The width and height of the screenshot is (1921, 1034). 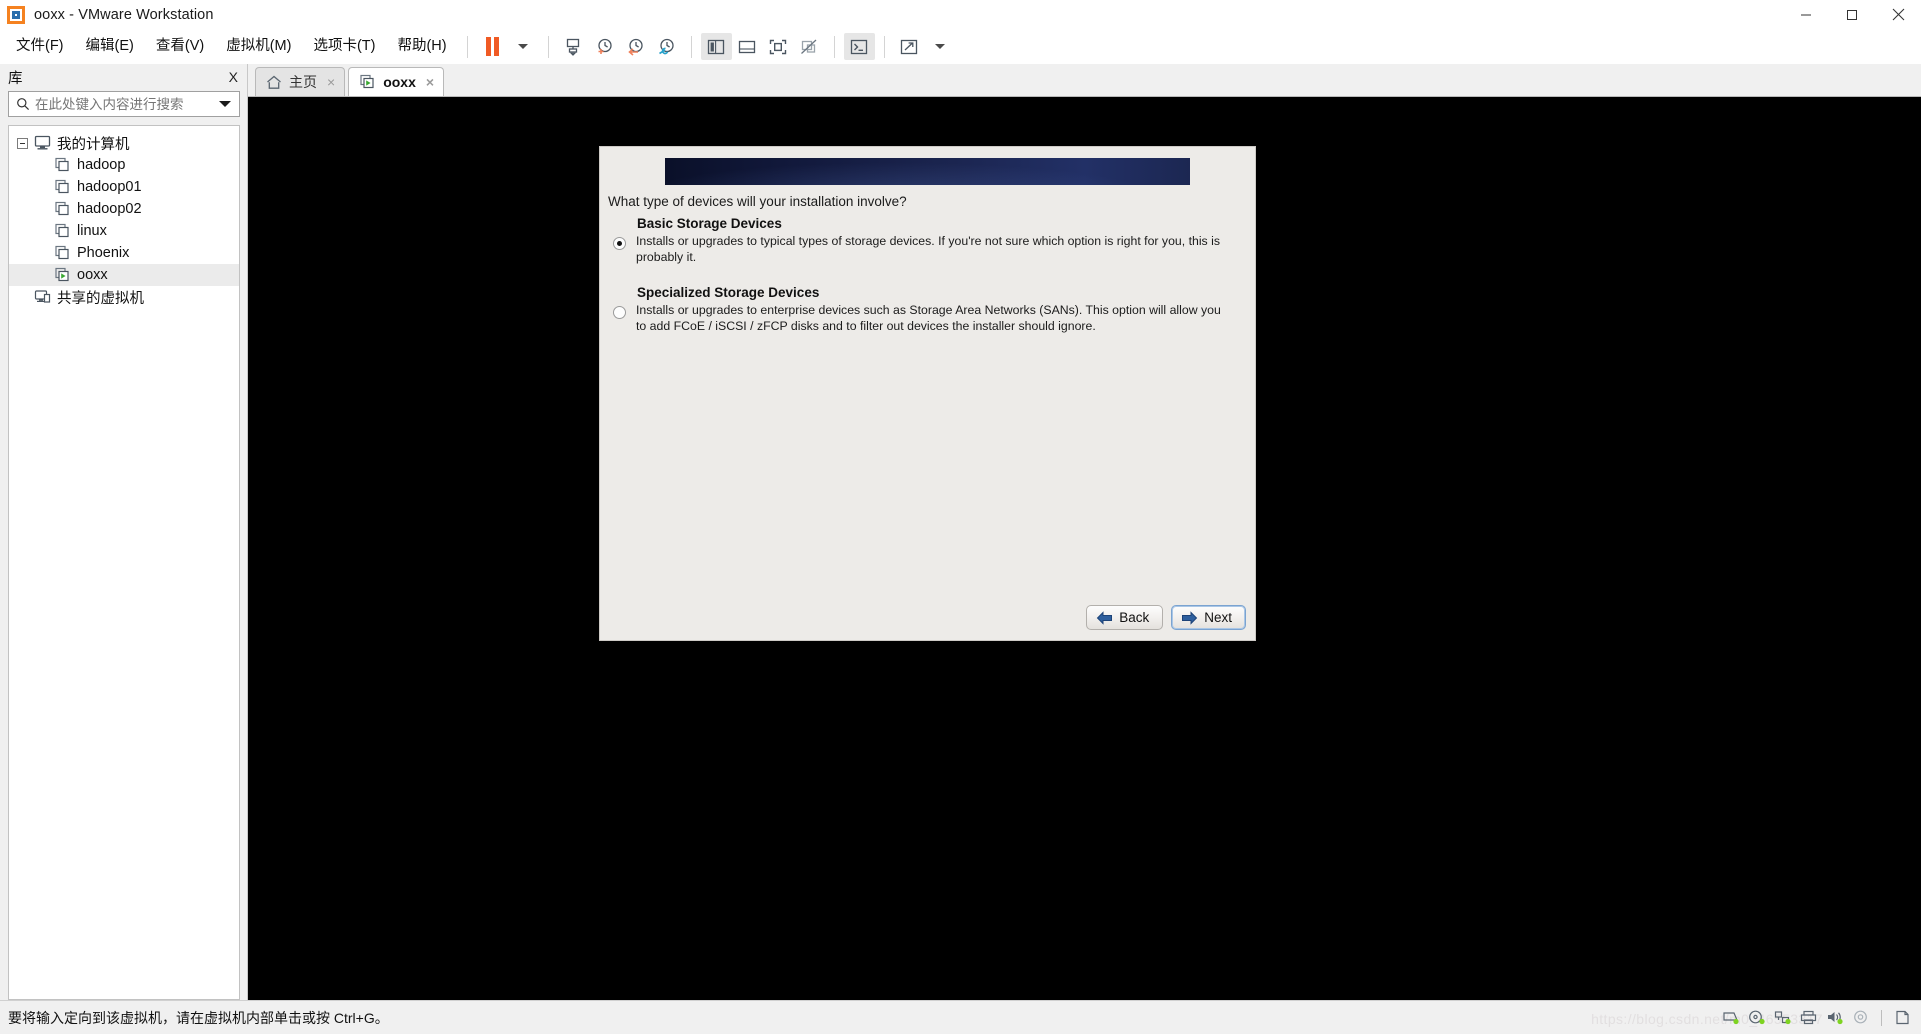 I want to click on network-adapter-icon, so click(x=1782, y=1017).